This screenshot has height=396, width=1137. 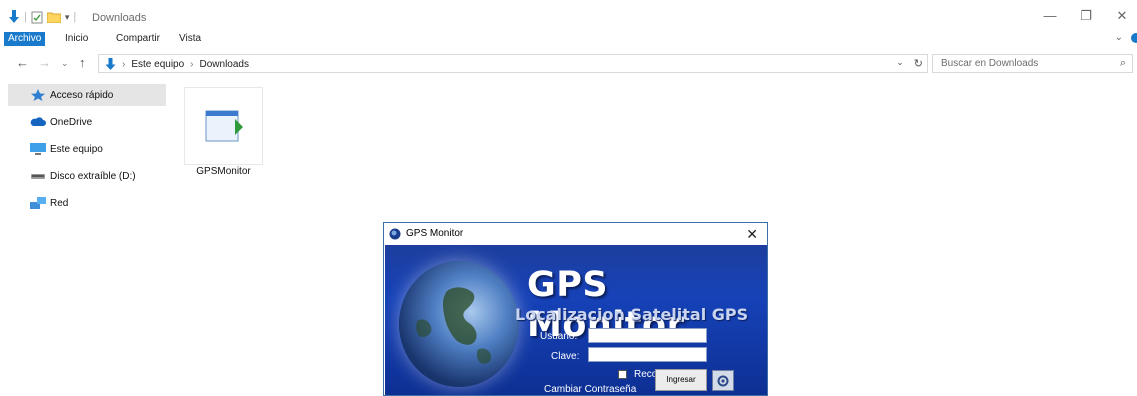 I want to click on gear-icon, so click(x=723, y=380).